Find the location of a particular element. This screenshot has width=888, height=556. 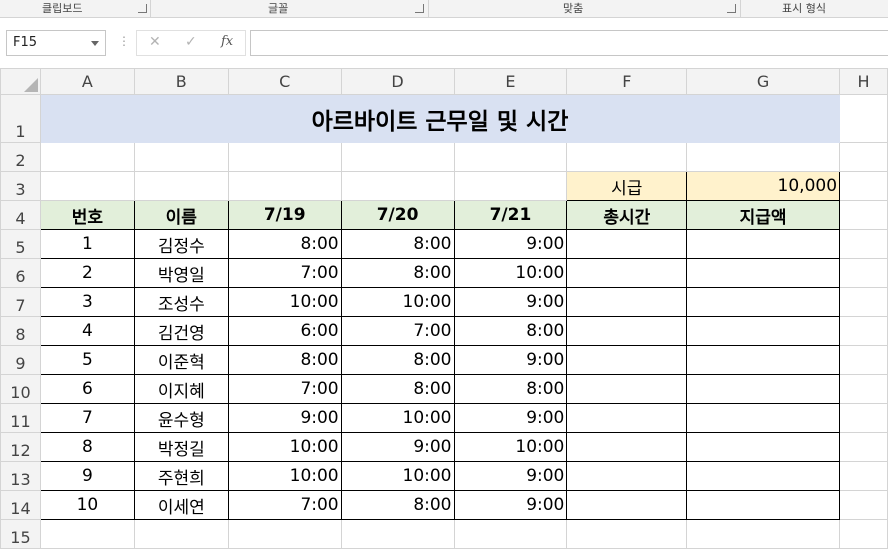

sheet-title: 아르바이트 근무일 및 시간 is located at coordinates (440, 118).